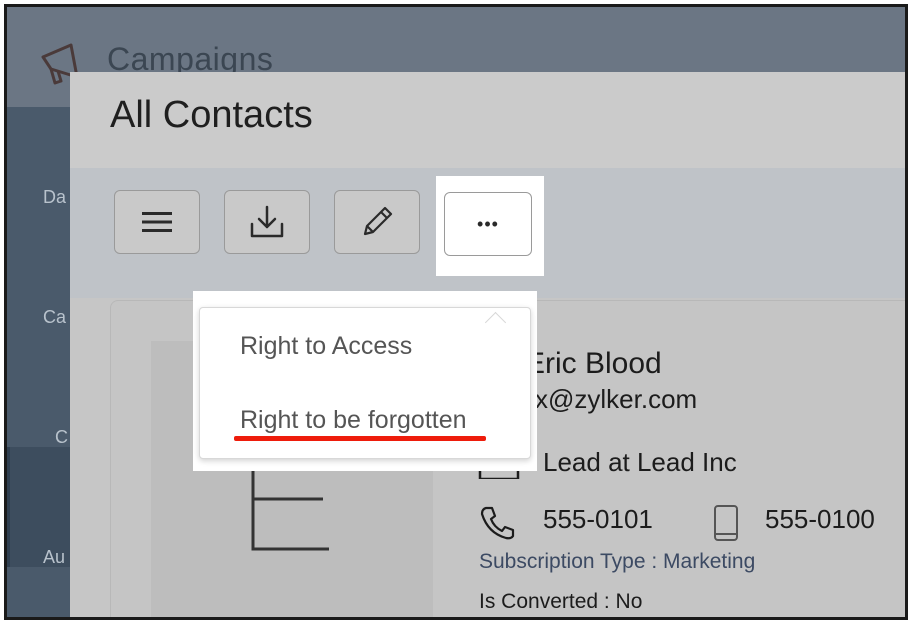  Describe the element at coordinates (820, 519) in the screenshot. I see `contact-mobile: 555-0100` at that location.